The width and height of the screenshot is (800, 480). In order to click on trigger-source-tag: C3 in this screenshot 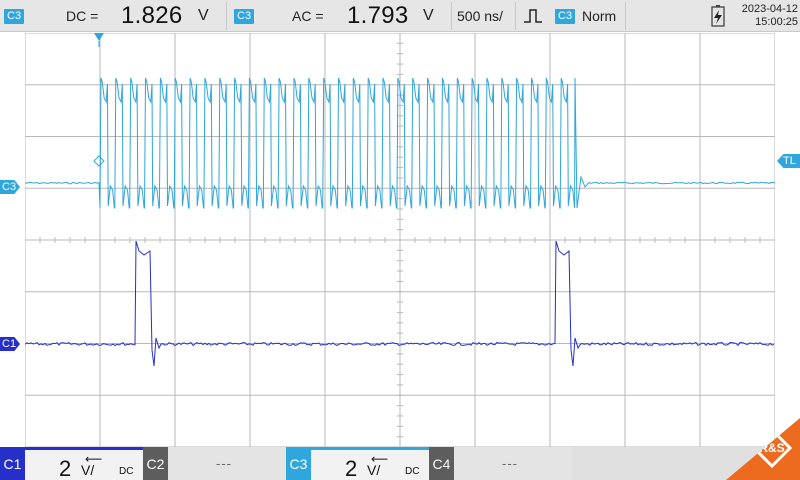, I will do `click(565, 16)`.